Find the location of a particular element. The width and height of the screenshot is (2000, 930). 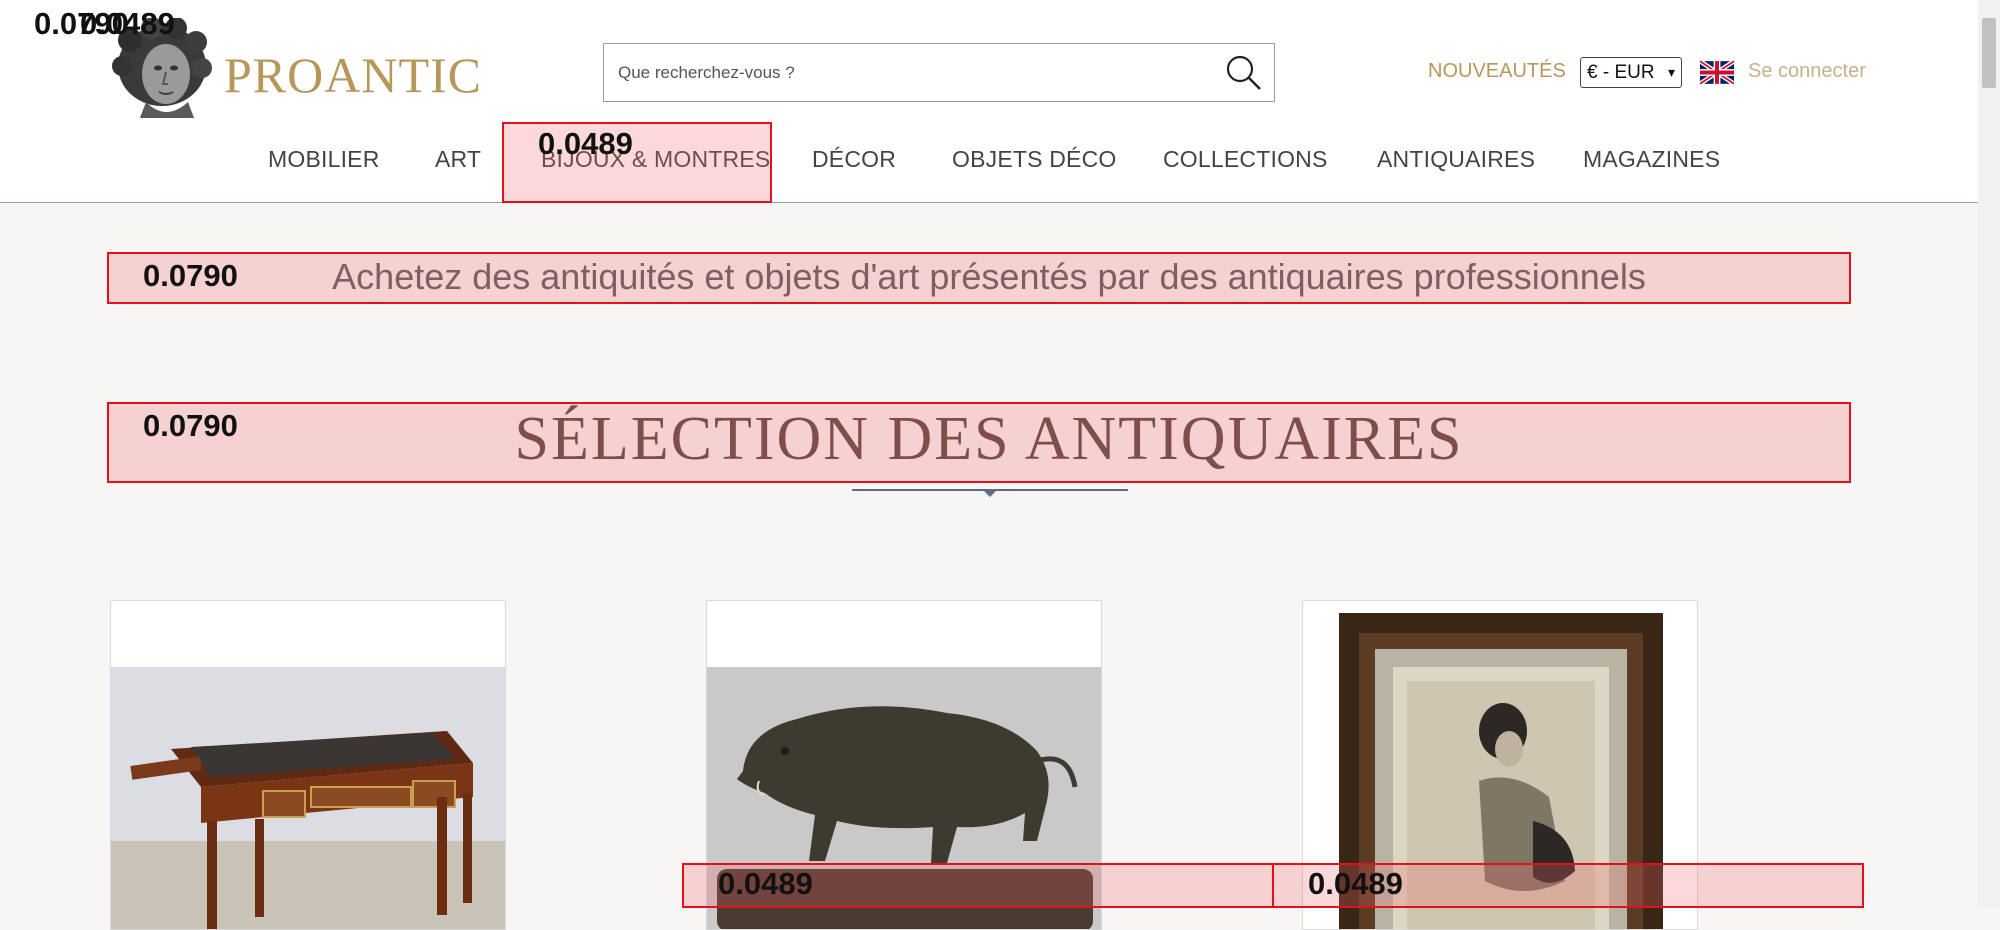

uk-flag-icon is located at coordinates (1717, 72).